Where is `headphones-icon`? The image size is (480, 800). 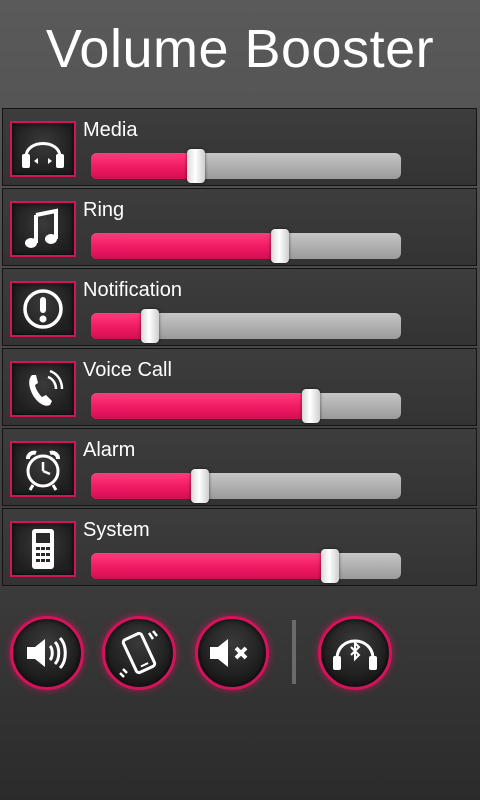
headphones-icon is located at coordinates (43, 149).